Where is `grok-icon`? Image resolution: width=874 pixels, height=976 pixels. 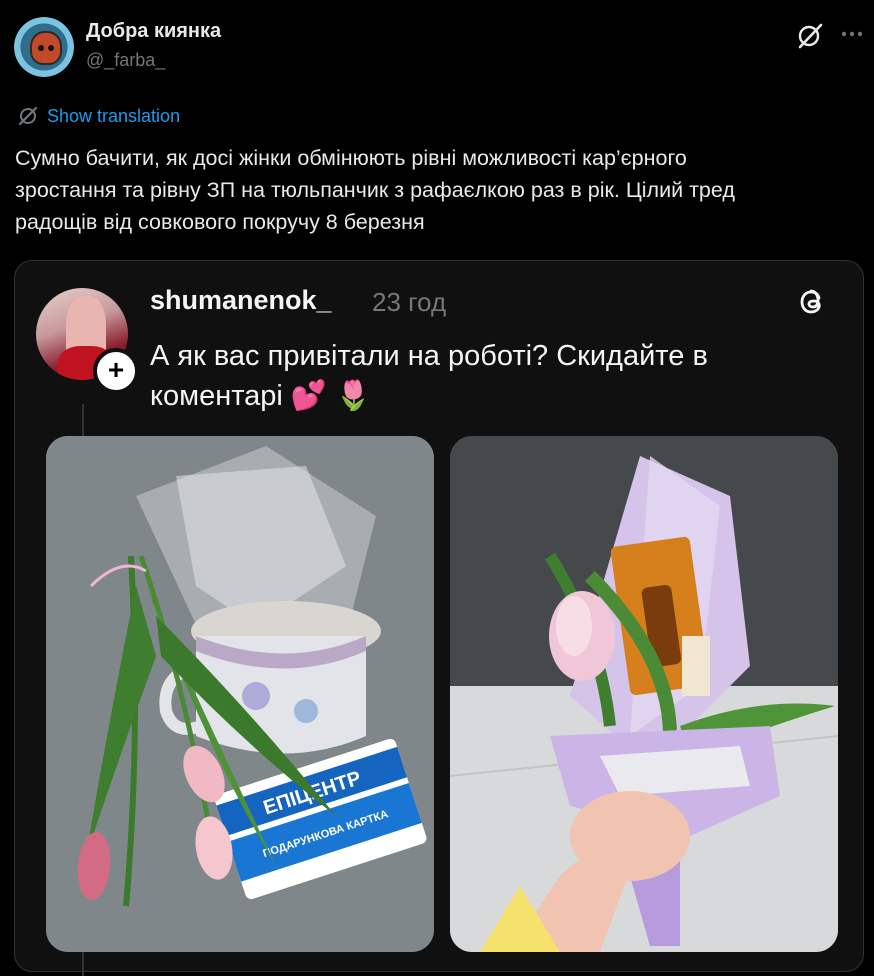 grok-icon is located at coordinates (810, 36).